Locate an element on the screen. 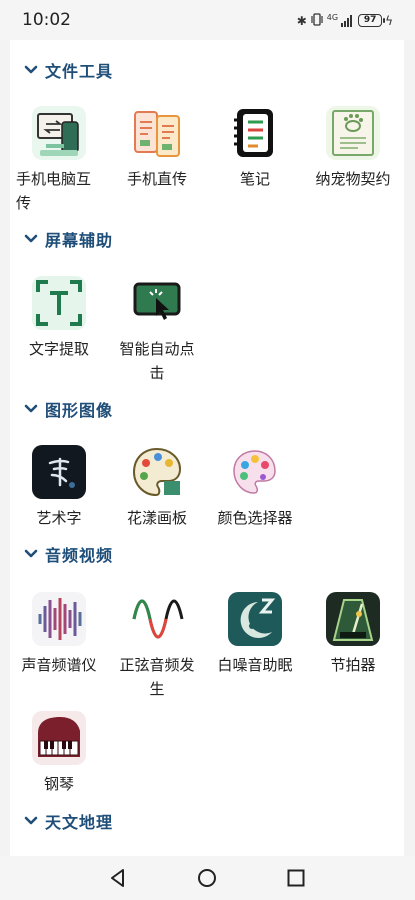 The image size is (415, 900). tool-white-noise-sleep: 白噪音助眠 is located at coordinates (255, 634).